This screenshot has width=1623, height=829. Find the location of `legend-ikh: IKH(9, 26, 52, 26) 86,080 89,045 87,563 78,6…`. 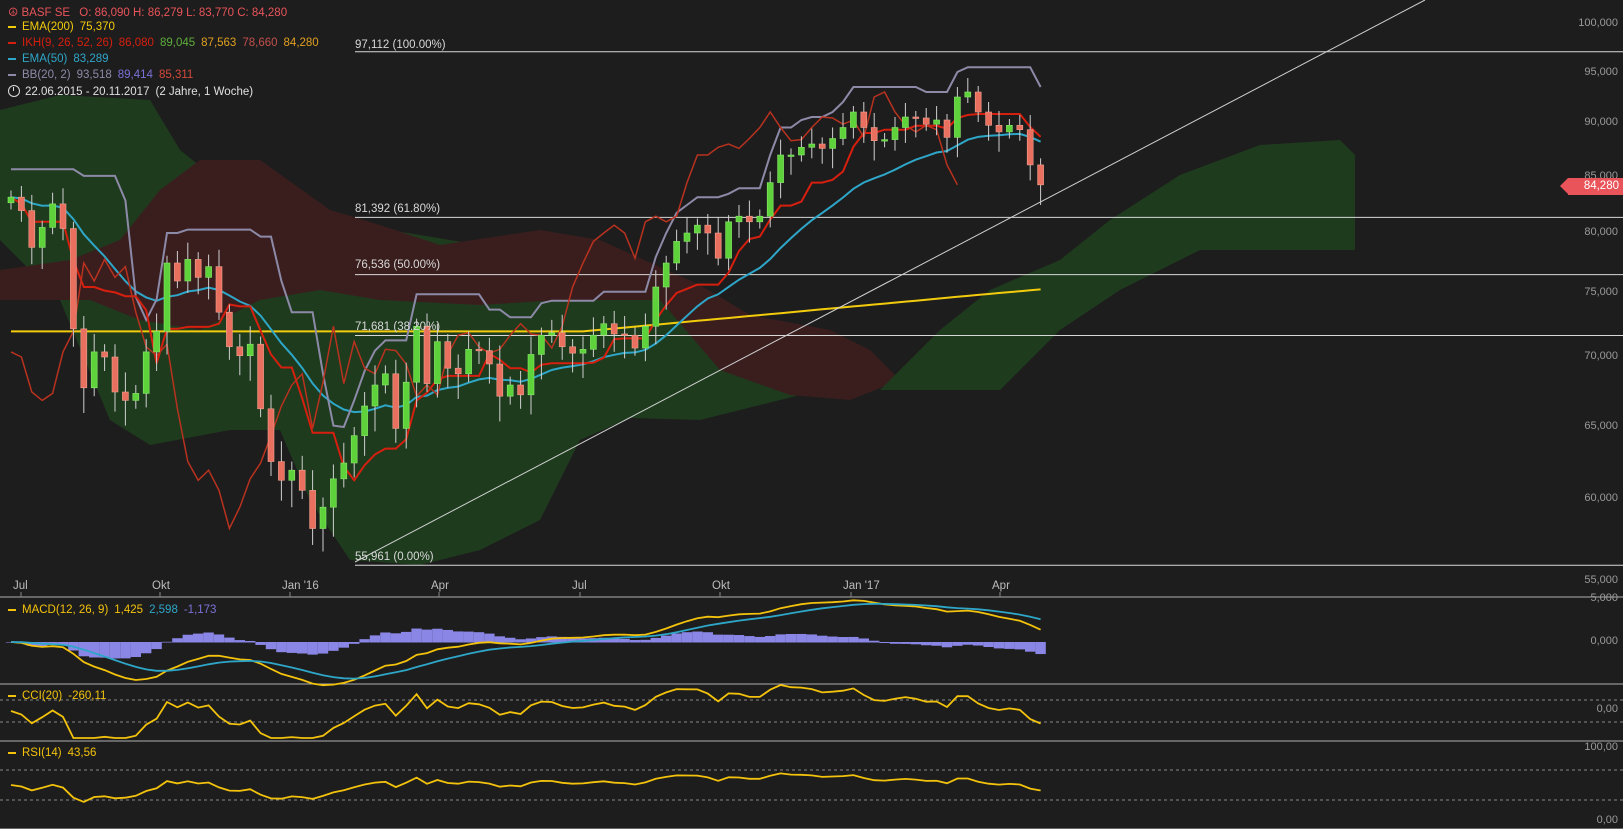

legend-ikh: IKH(9, 26, 52, 26) 86,080 89,045 87,563 78,6… is located at coordinates (163, 43).